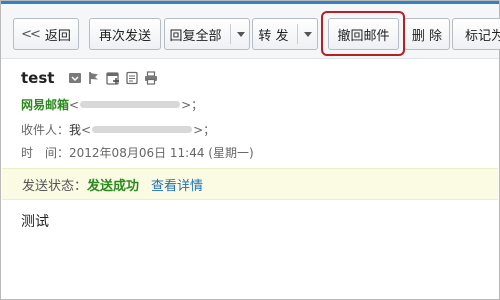 This screenshot has width=500, height=300. Describe the element at coordinates (35, 222) in the screenshot. I see `message-body: 测试` at that location.